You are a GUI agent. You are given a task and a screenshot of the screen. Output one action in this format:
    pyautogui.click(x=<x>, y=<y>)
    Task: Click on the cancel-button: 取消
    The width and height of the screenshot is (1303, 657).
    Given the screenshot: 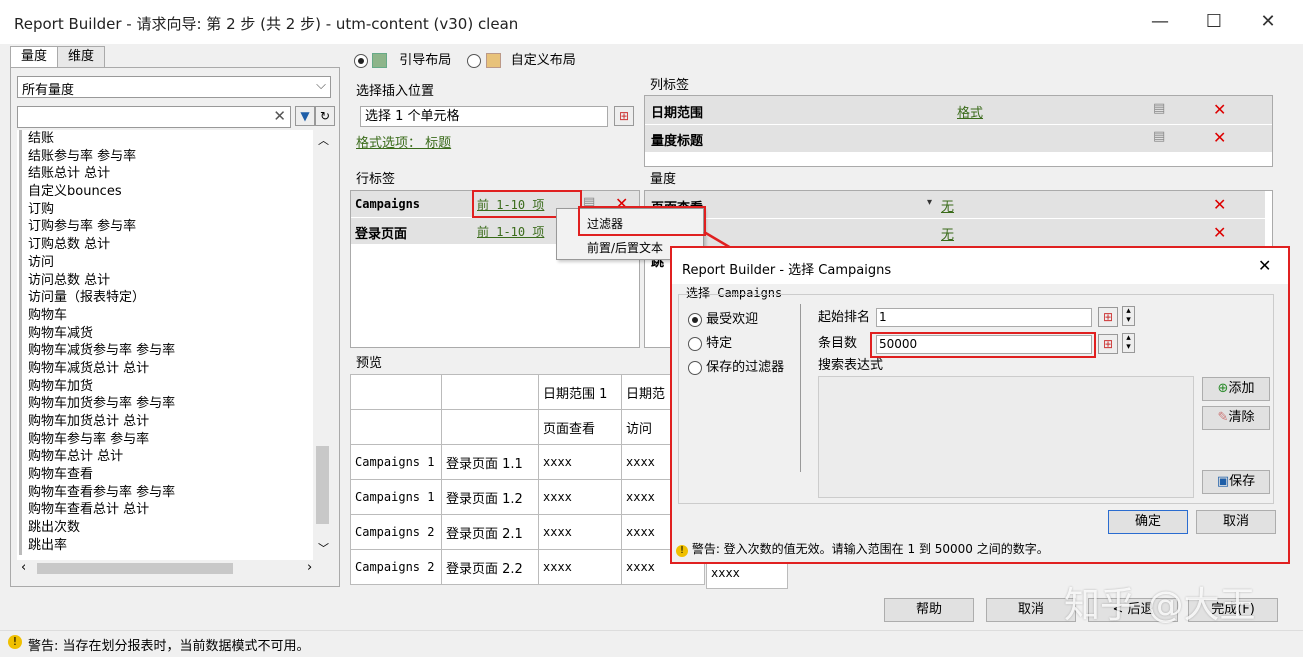 What is the action you would take?
    pyautogui.click(x=1031, y=610)
    